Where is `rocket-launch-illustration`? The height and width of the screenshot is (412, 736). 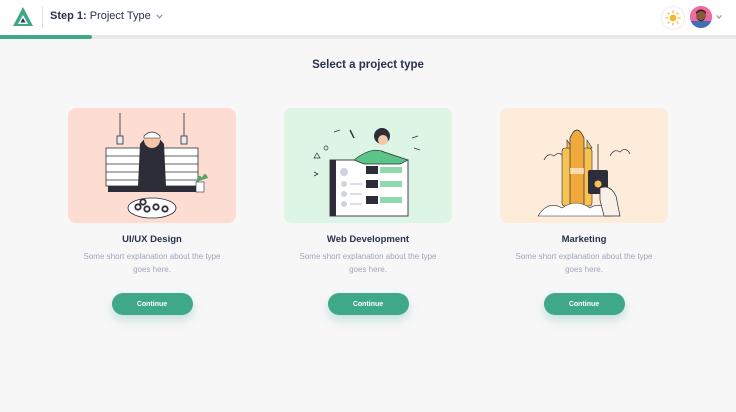 rocket-launch-illustration is located at coordinates (584, 173).